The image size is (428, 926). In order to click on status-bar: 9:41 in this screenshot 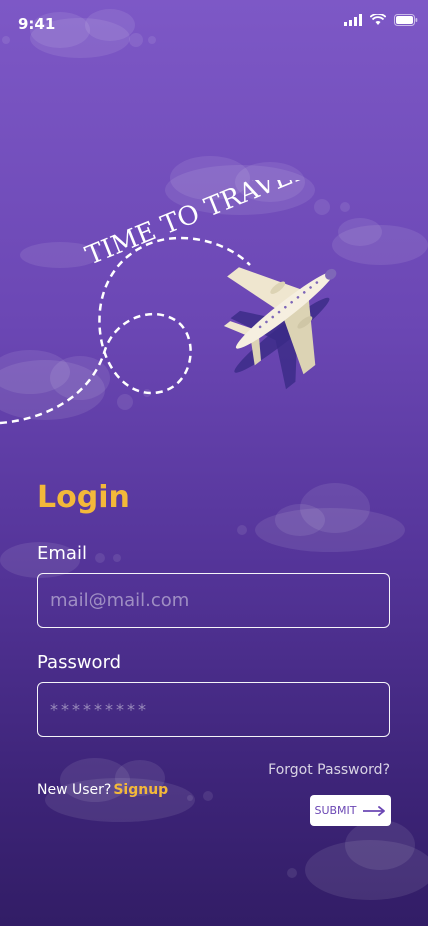, I will do `click(214, 23)`.